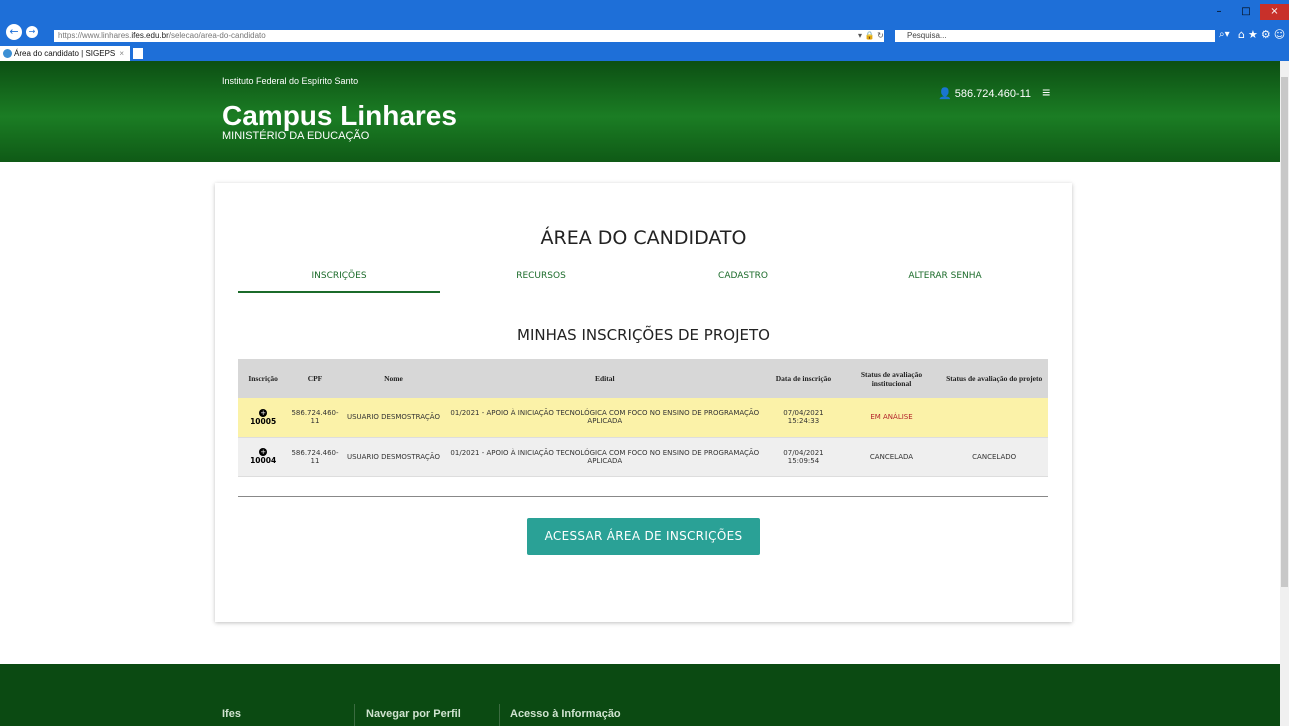  Describe the element at coordinates (1284, 332) in the screenshot. I see `scrollbar-thumb` at that location.